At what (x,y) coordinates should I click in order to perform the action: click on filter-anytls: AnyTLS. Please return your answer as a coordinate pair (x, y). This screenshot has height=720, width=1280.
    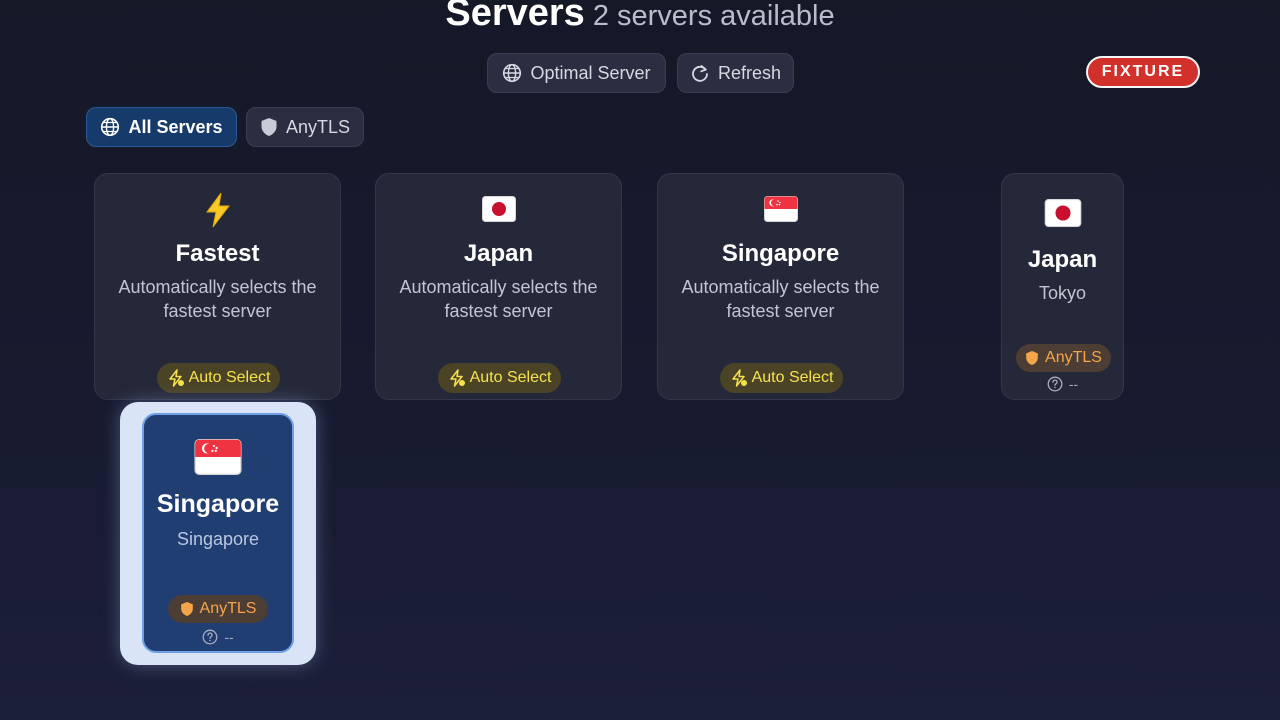
    Looking at the image, I should click on (305, 127).